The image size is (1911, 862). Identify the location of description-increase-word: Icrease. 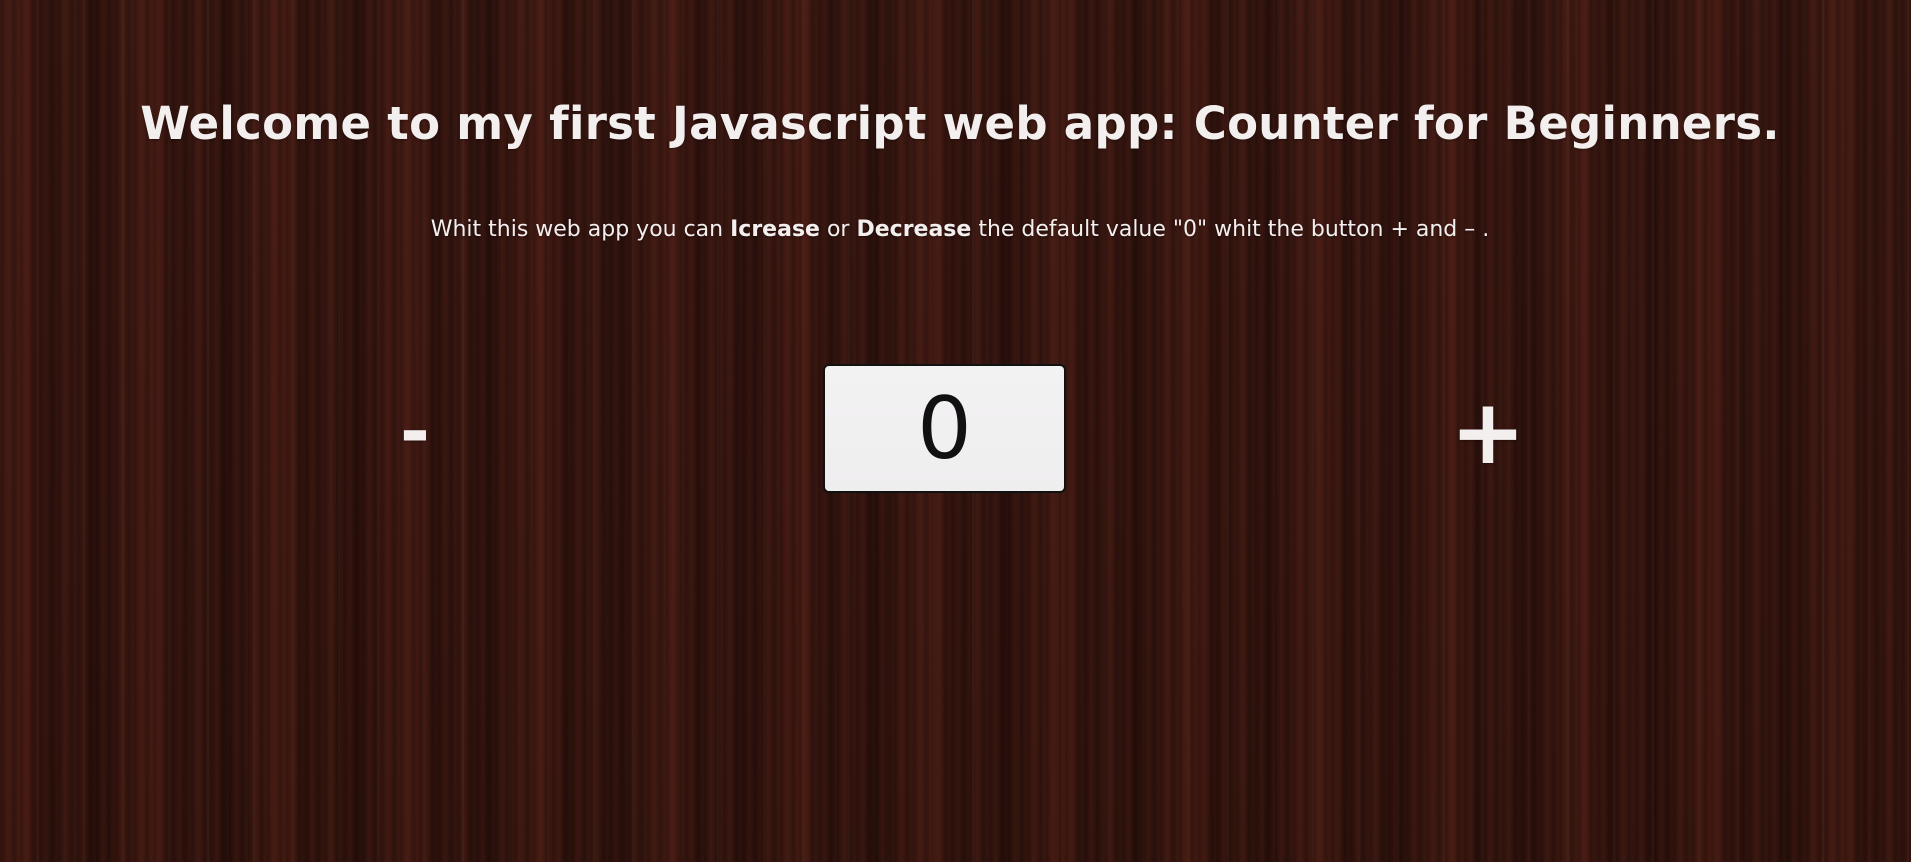
(775, 229).